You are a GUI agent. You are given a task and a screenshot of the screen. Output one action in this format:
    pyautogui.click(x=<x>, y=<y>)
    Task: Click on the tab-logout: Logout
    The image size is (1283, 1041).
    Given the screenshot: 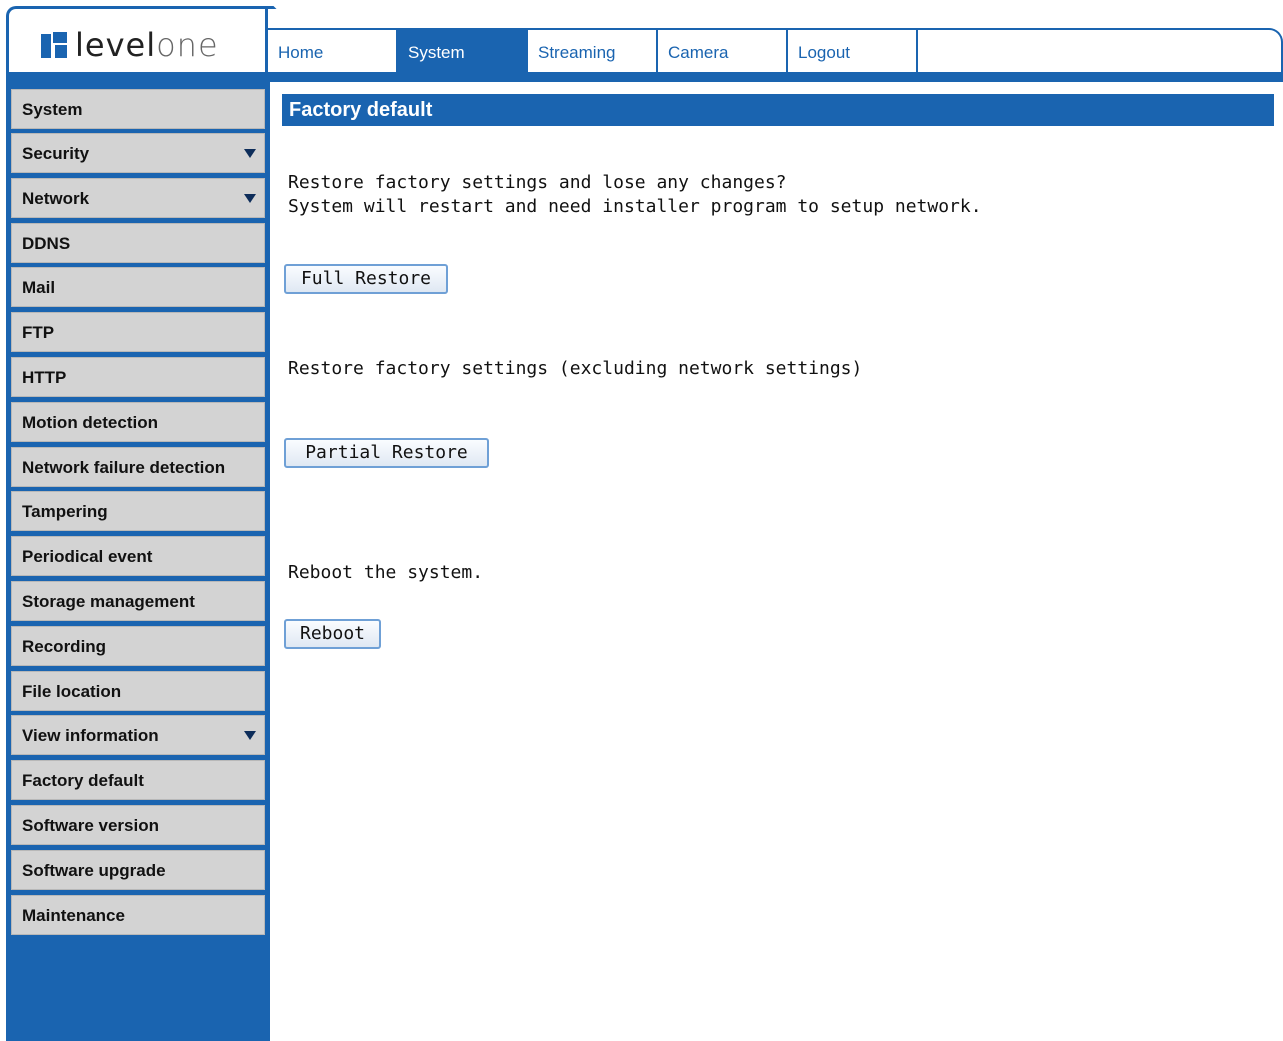 What is the action you would take?
    pyautogui.click(x=853, y=51)
    